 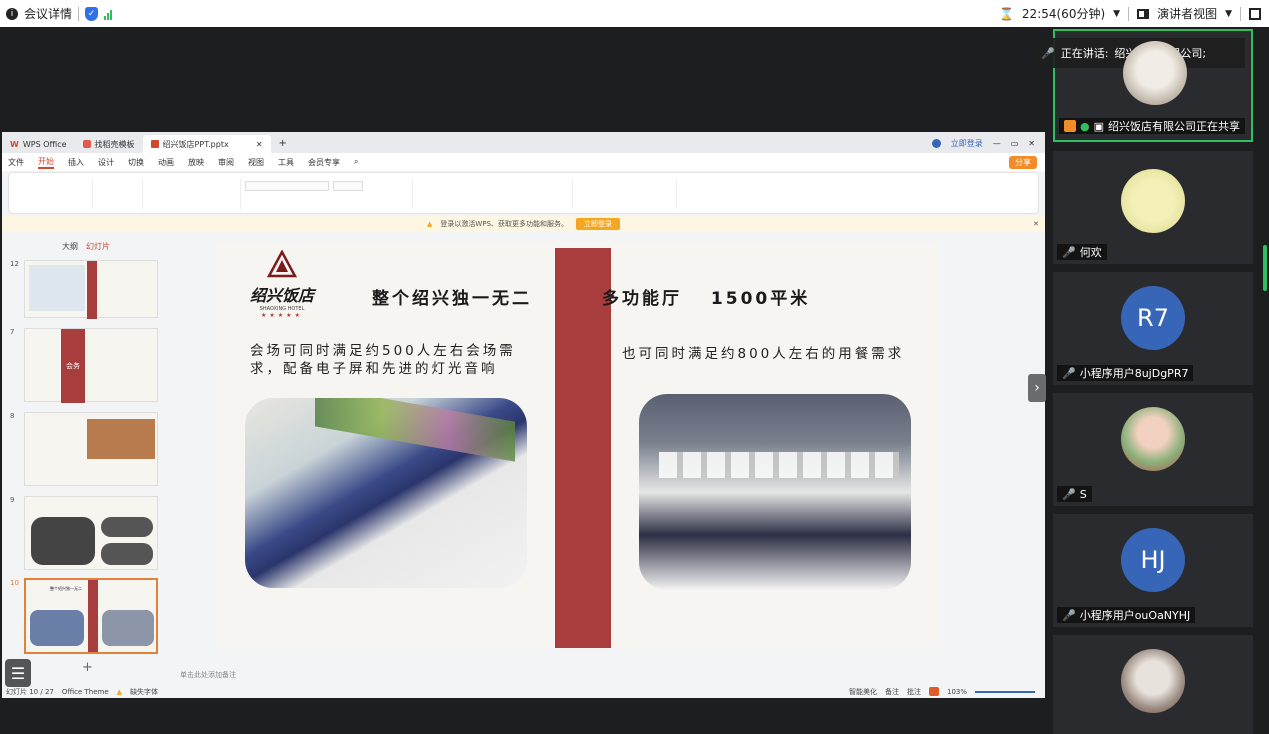 What do you see at coordinates (106, 162) in the screenshot?
I see `menu-design: 设计` at bounding box center [106, 162].